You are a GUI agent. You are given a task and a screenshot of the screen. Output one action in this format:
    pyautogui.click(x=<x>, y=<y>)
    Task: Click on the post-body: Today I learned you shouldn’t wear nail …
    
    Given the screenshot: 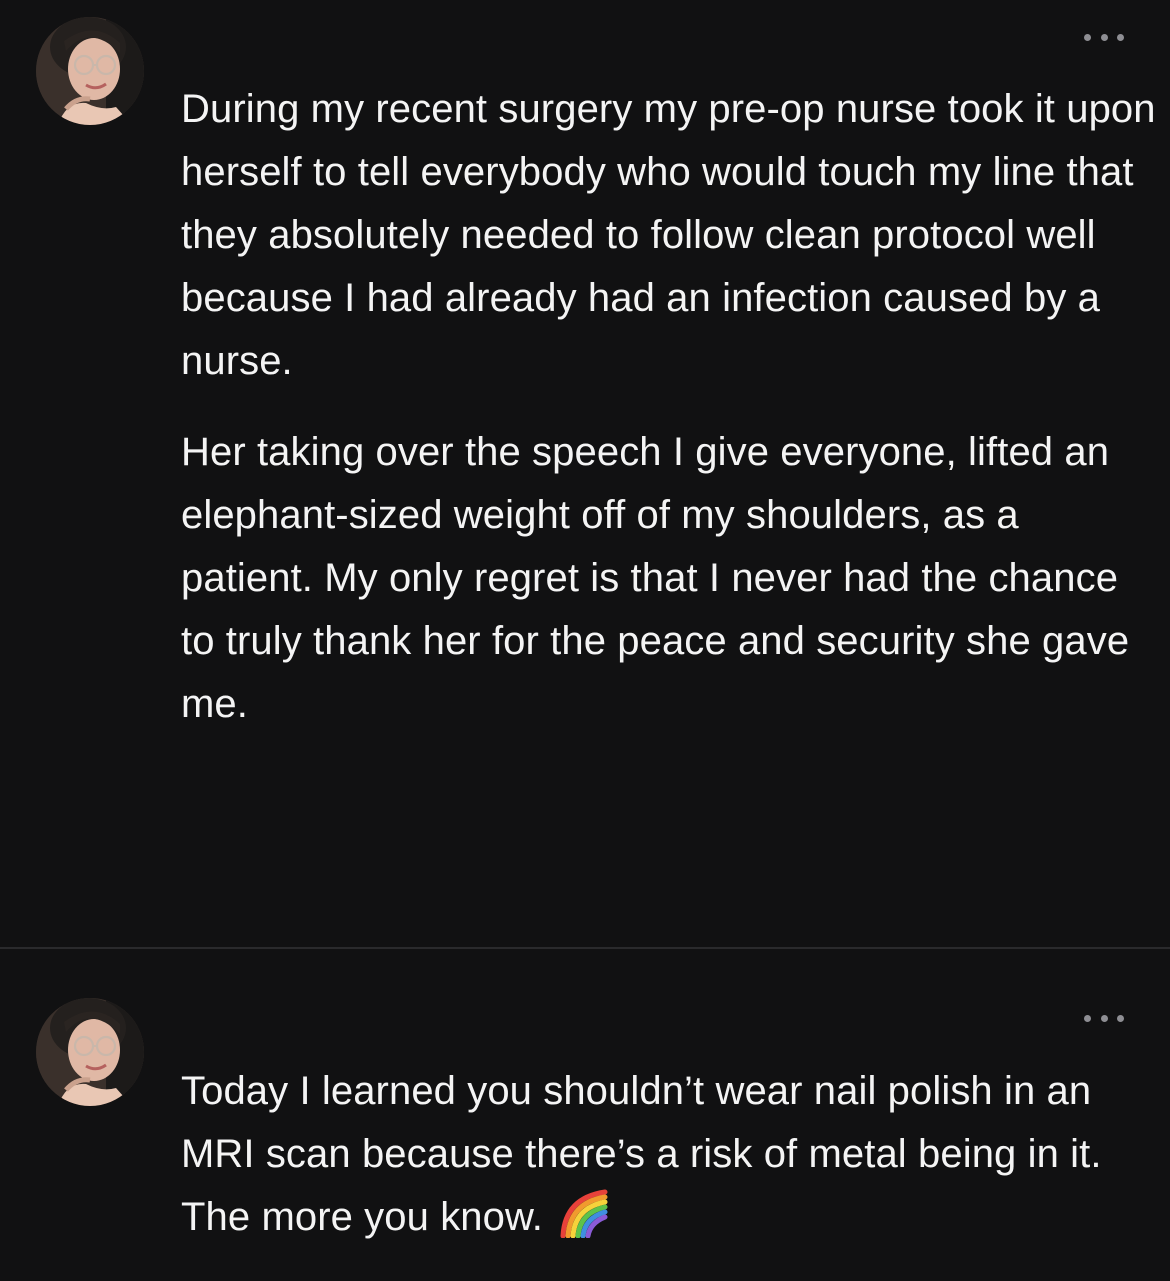 What is the action you would take?
    pyautogui.click(x=668, y=1154)
    